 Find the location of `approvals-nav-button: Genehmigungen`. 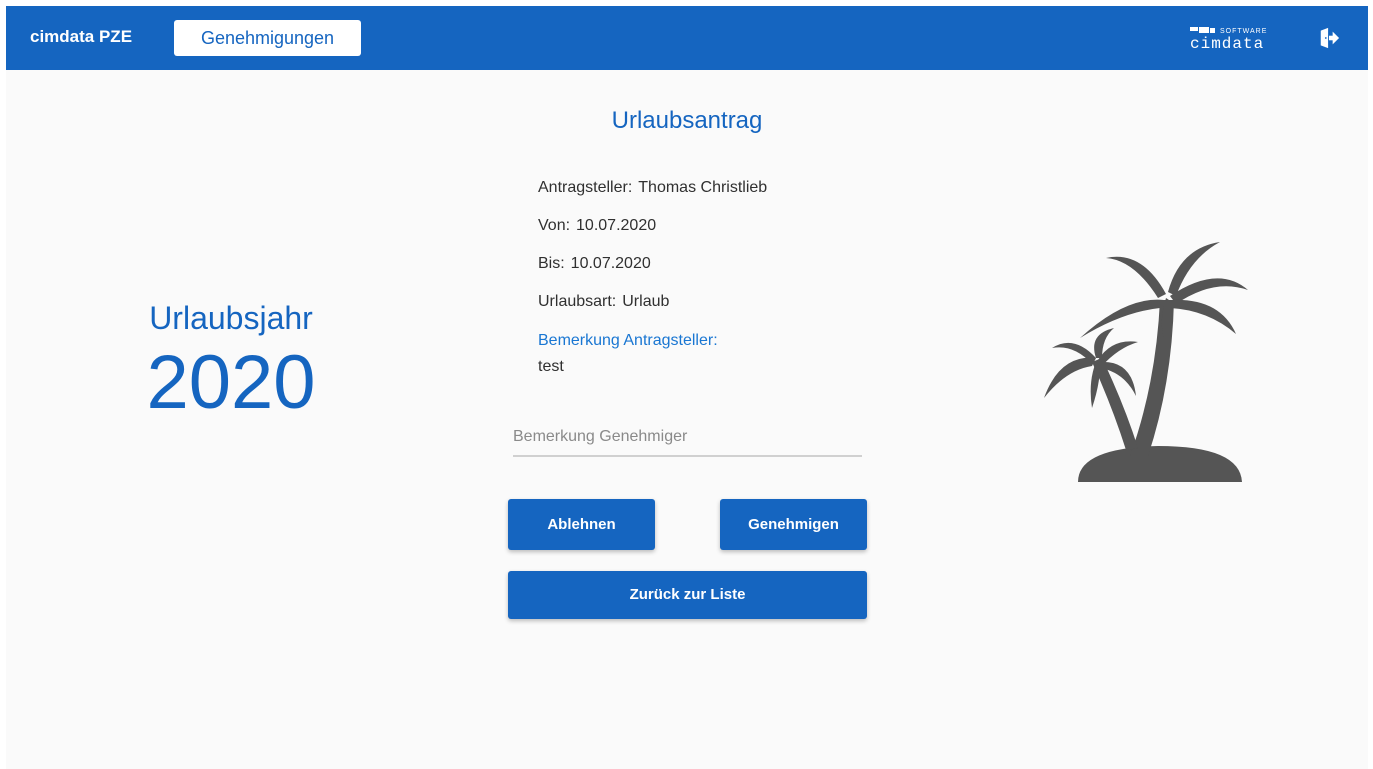

approvals-nav-button: Genehmigungen is located at coordinates (267, 38).